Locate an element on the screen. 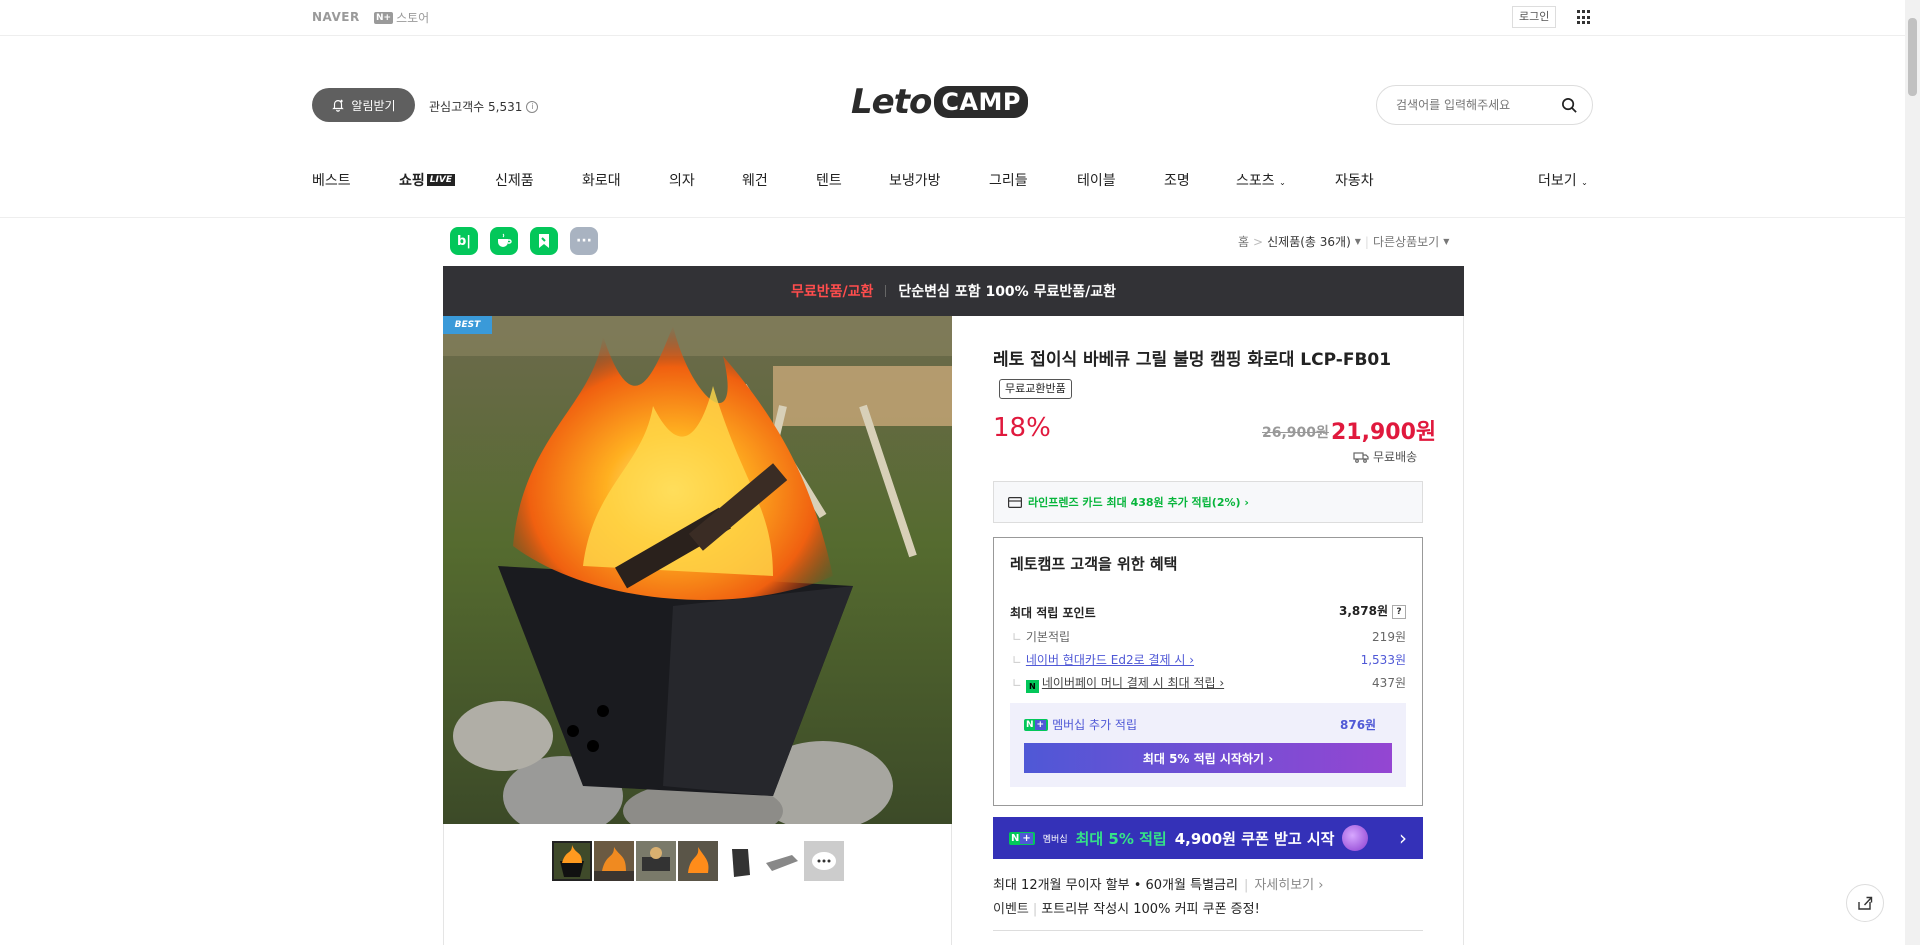  info-icon: i is located at coordinates (532, 106).